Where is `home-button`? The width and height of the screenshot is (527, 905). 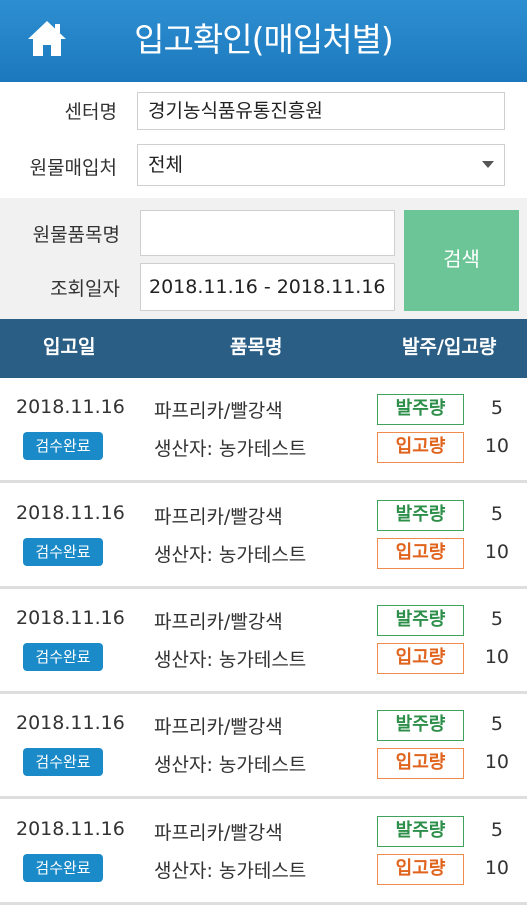 home-button is located at coordinates (47, 39).